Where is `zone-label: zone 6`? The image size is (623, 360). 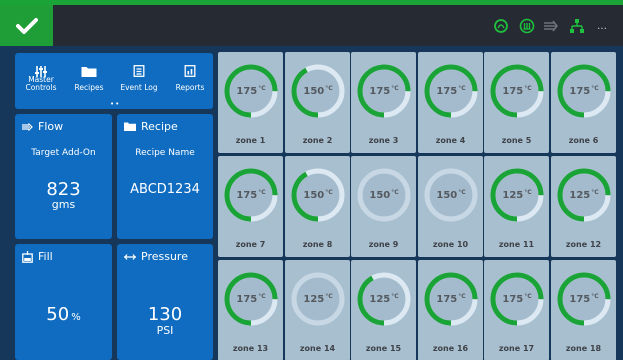
zone-label: zone 6 is located at coordinates (583, 140).